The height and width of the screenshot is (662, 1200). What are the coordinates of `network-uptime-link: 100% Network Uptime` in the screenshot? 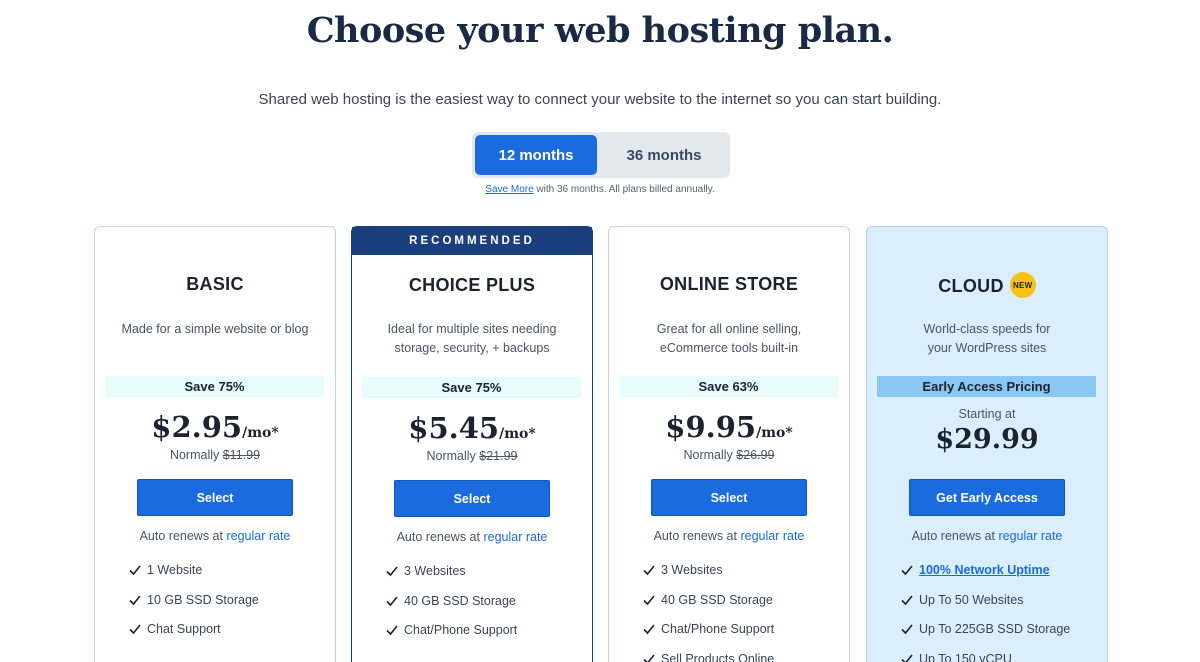 It's located at (984, 570).